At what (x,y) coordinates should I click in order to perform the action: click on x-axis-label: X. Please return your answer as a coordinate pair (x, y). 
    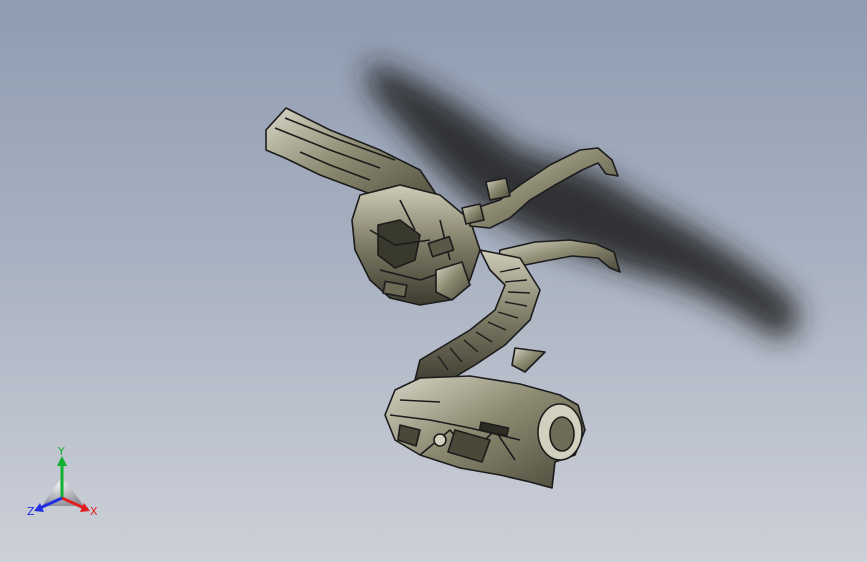
    Looking at the image, I should click on (94, 511).